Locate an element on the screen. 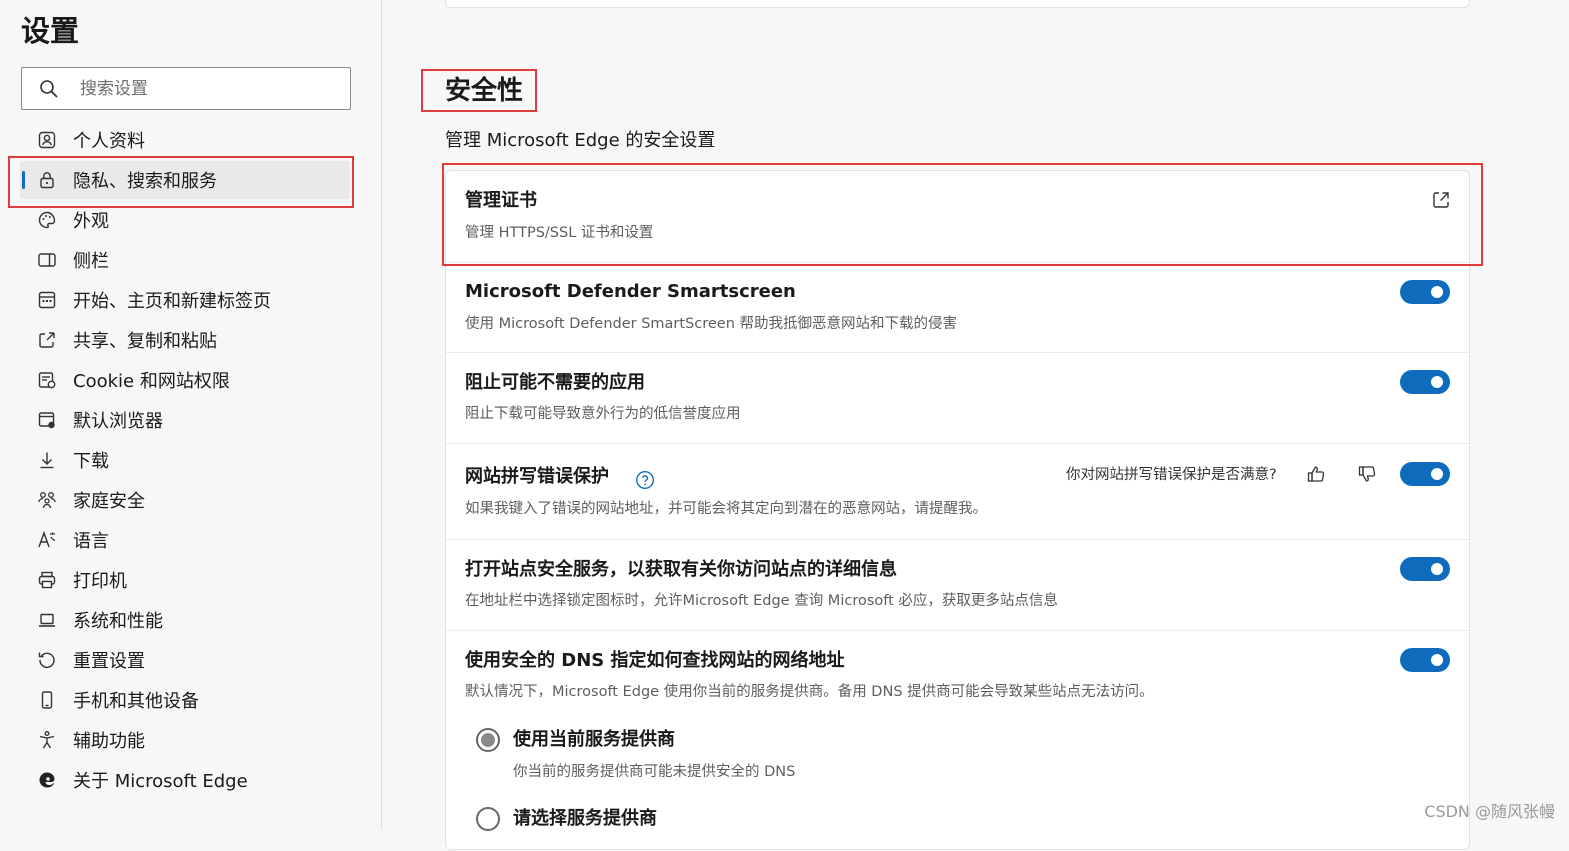 The image size is (1569, 851). sidebar-item-label: 外观 is located at coordinates (91, 221).